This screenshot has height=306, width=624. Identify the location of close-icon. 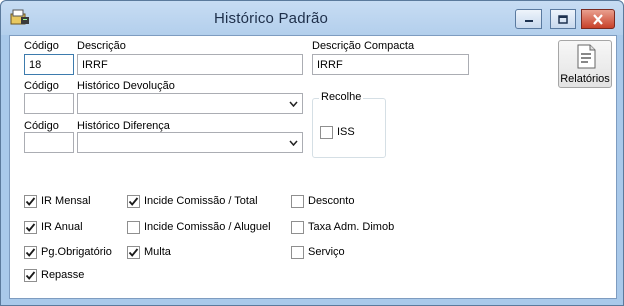
(598, 19).